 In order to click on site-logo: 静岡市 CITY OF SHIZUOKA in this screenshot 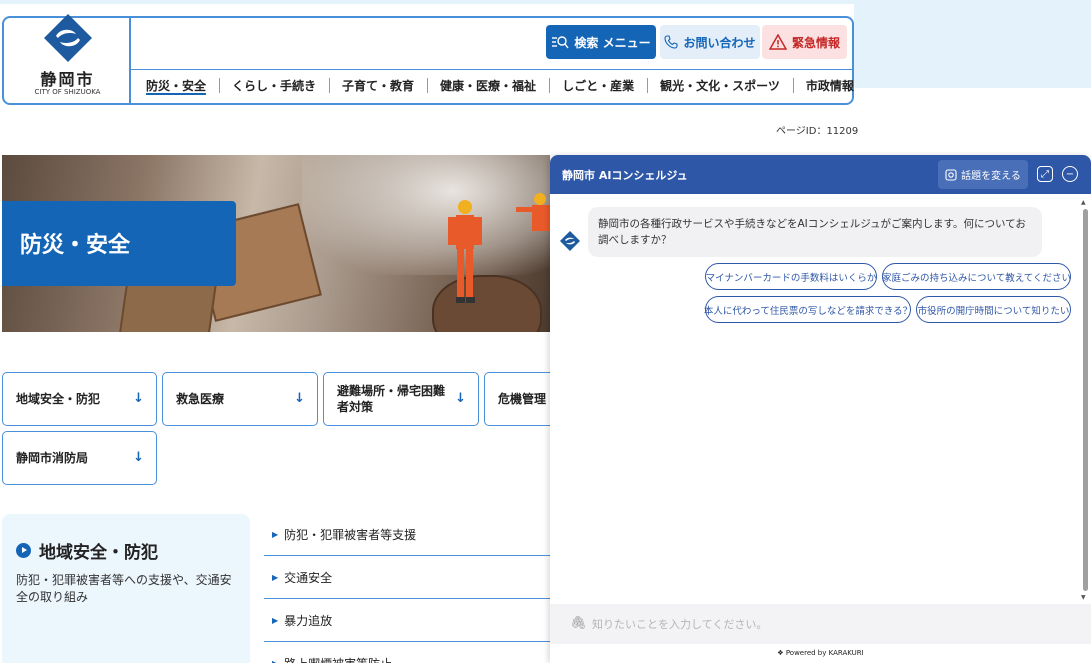, I will do `click(67, 58)`.